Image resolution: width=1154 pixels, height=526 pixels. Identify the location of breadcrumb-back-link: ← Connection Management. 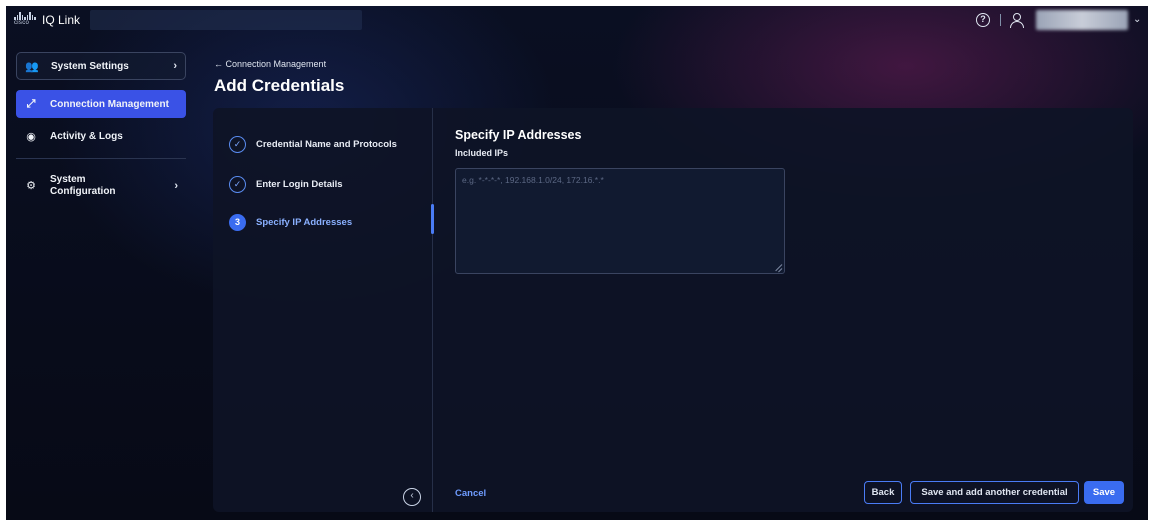
(270, 64).